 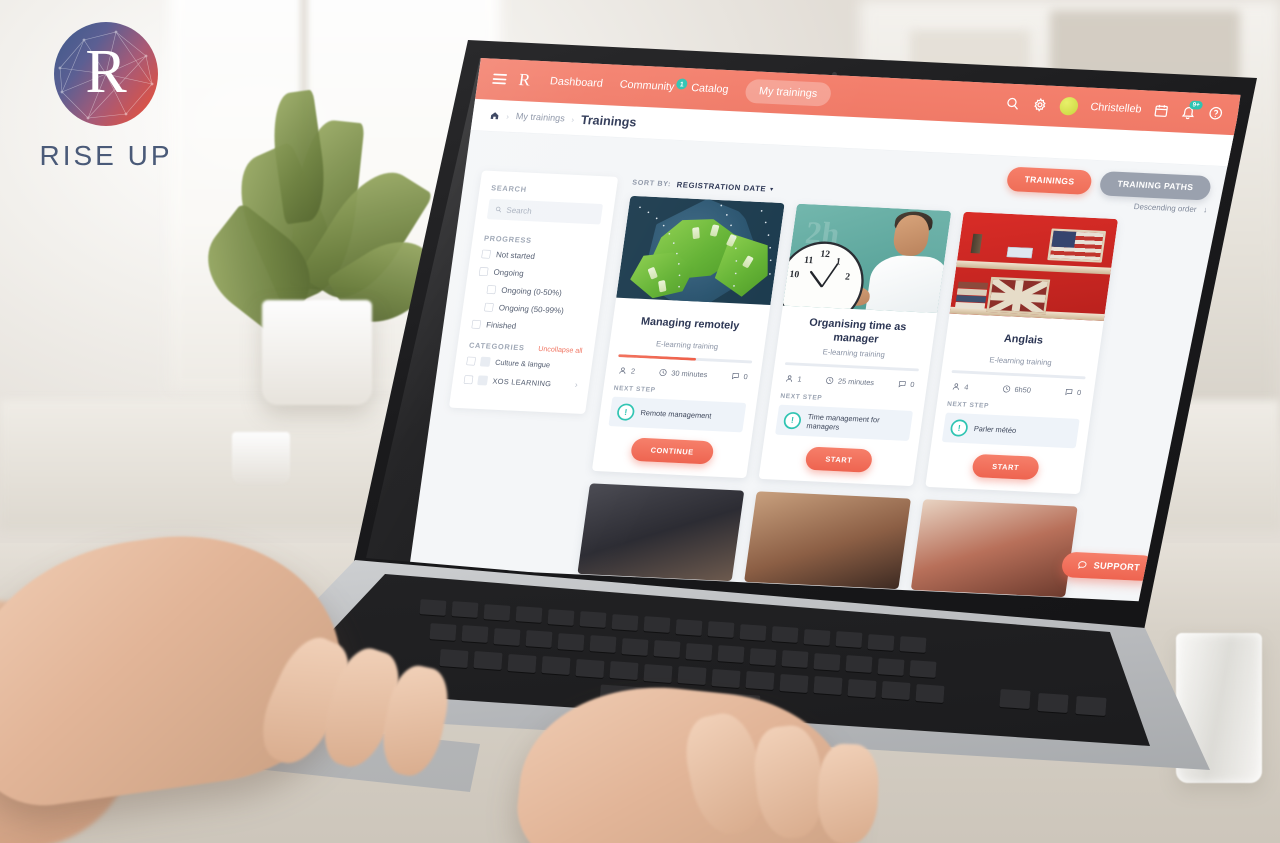 What do you see at coordinates (682, 84) in the screenshot?
I see `community-badge: 1` at bounding box center [682, 84].